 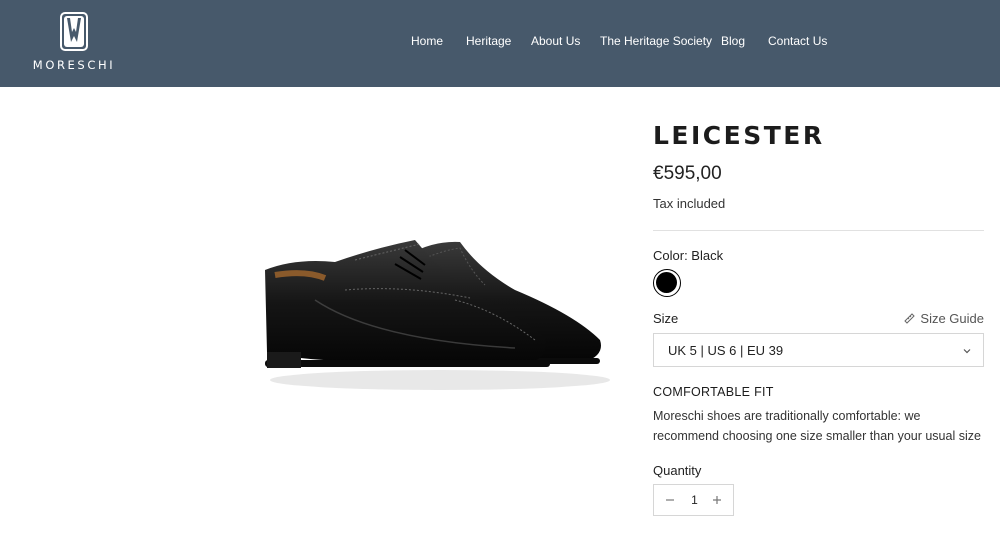 What do you see at coordinates (713, 392) in the screenshot?
I see `fit-title: COMFORTABLE FIT` at bounding box center [713, 392].